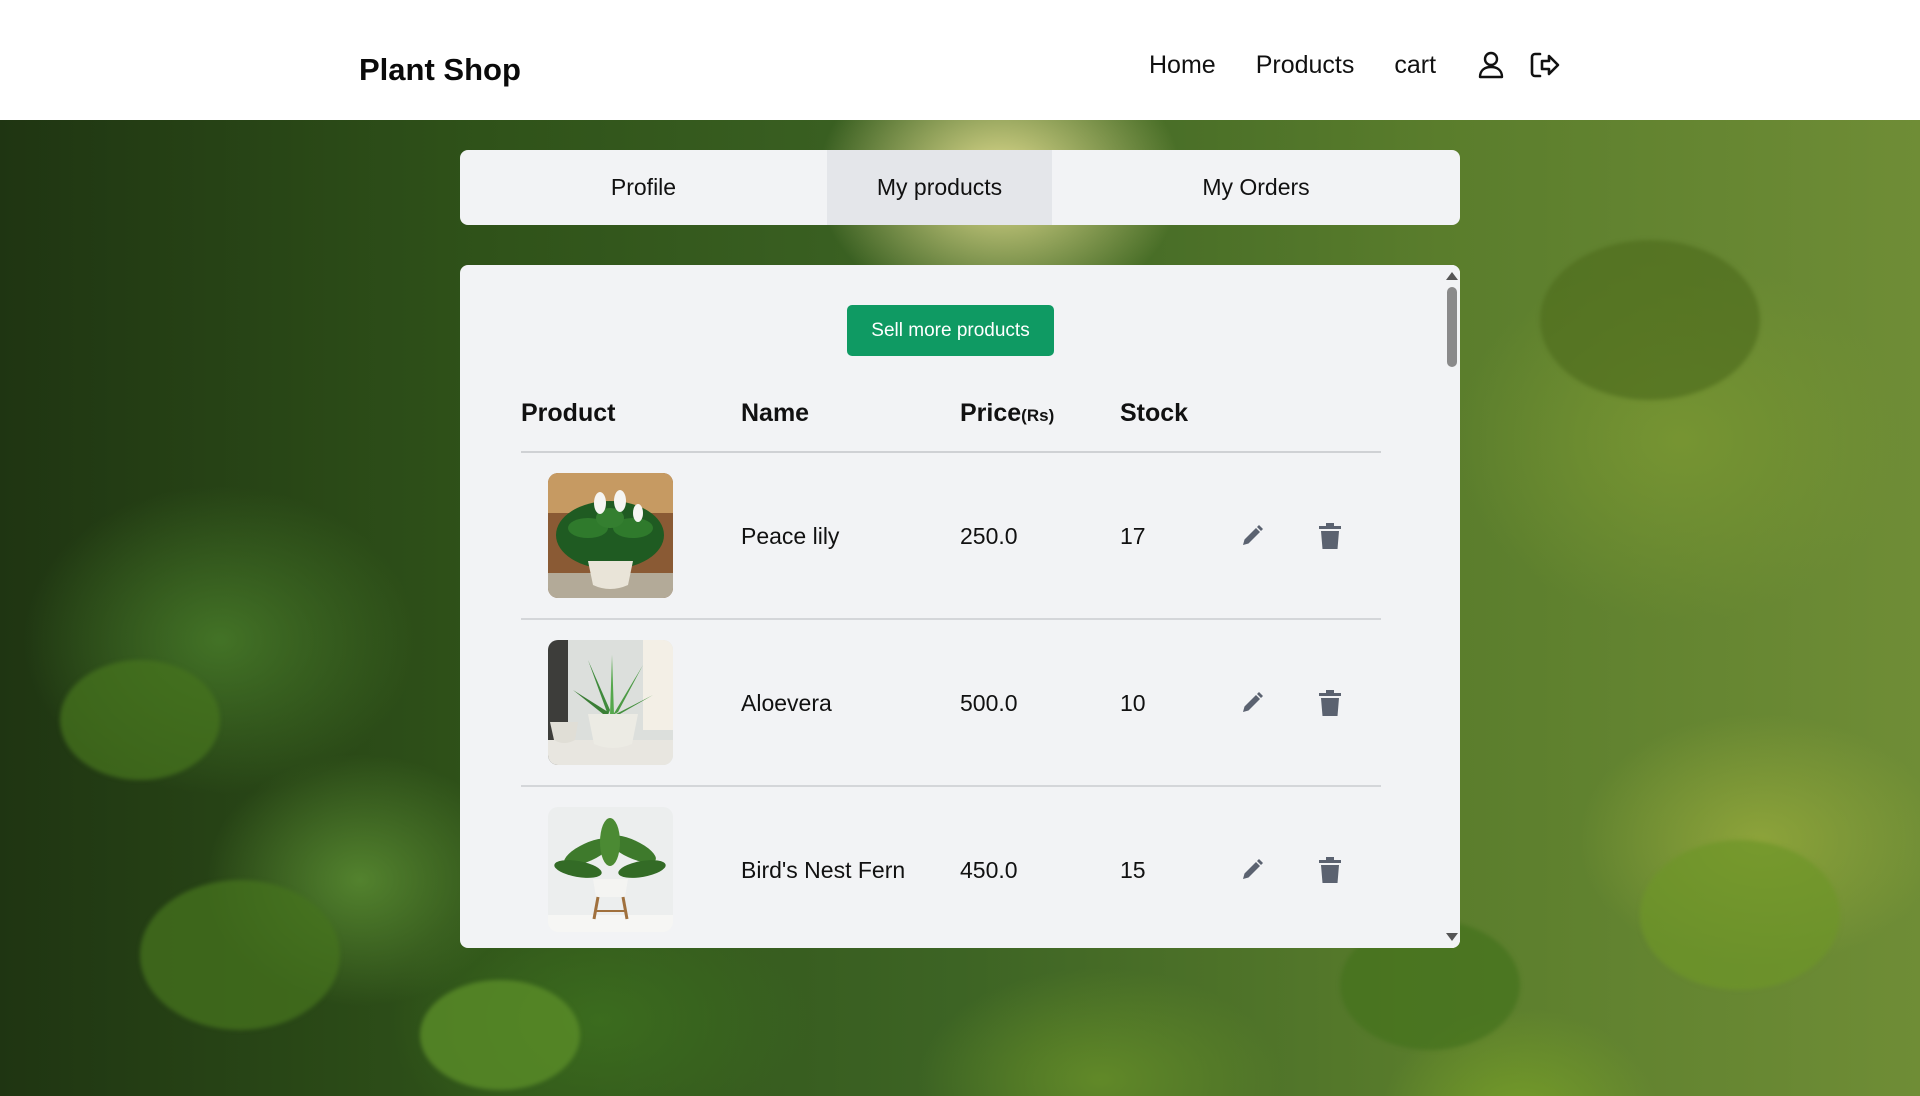 The height and width of the screenshot is (1096, 1920). Describe the element at coordinates (1305, 65) in the screenshot. I see `nav-products: Products` at that location.